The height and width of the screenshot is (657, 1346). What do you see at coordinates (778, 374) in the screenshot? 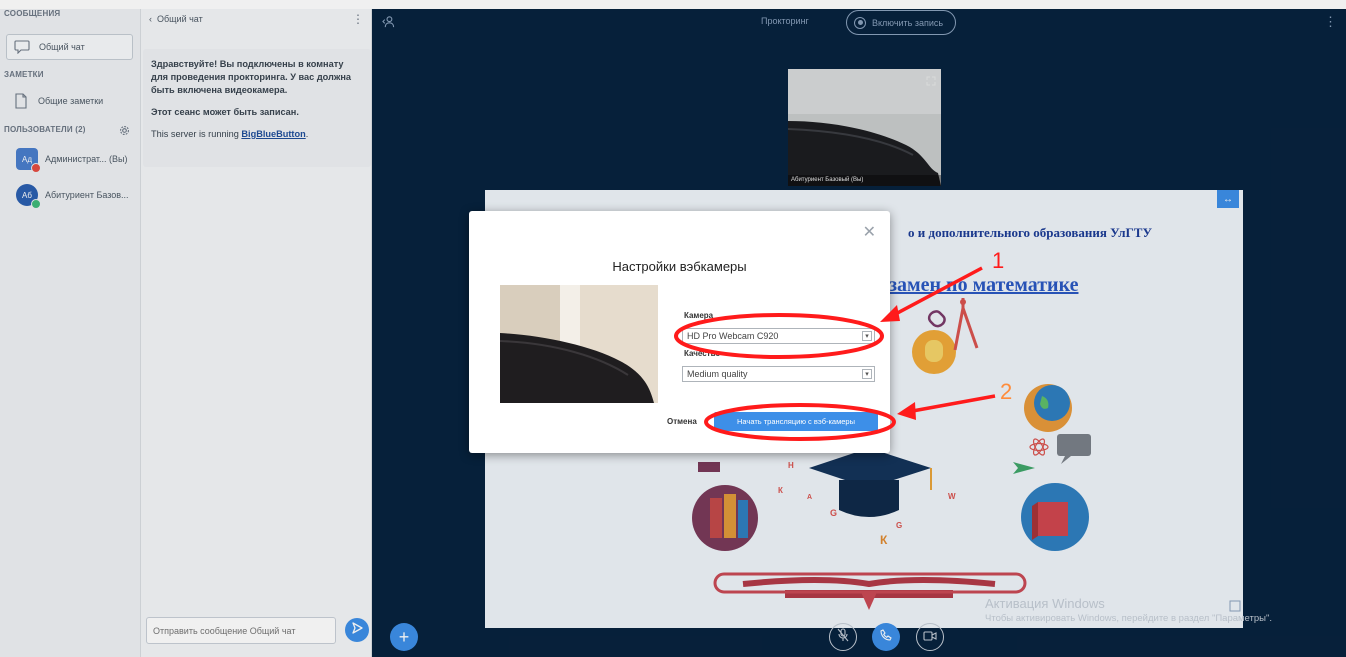
I see `quality-select: Medium quality ▾` at bounding box center [778, 374].